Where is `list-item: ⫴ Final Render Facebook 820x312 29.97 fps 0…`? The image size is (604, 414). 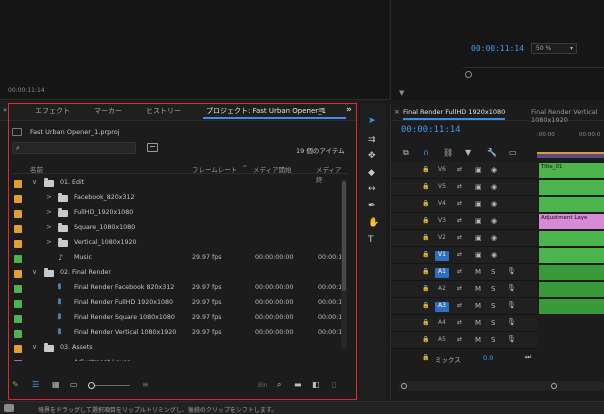
list-item: ⫴ Final Render Facebook 820x312 29.97 fps 0… is located at coordinates (177, 288).